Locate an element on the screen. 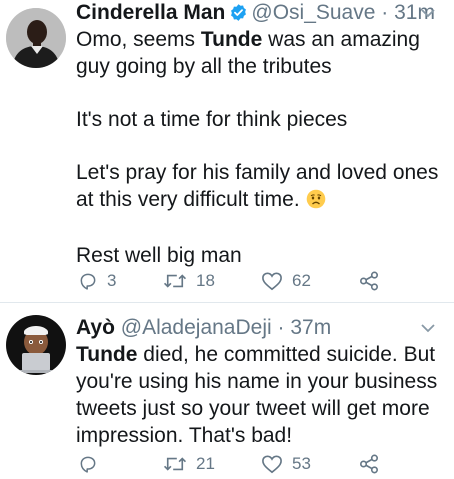 This screenshot has width=454, height=479. retweet-button: 18 is located at coordinates (189, 281).